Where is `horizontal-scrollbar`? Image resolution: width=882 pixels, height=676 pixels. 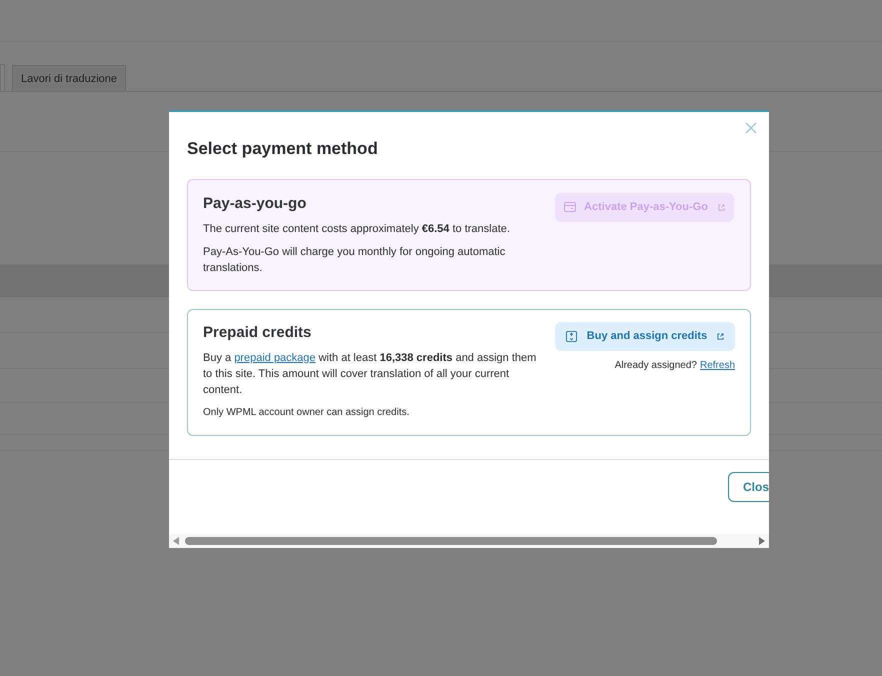
horizontal-scrollbar is located at coordinates (469, 541).